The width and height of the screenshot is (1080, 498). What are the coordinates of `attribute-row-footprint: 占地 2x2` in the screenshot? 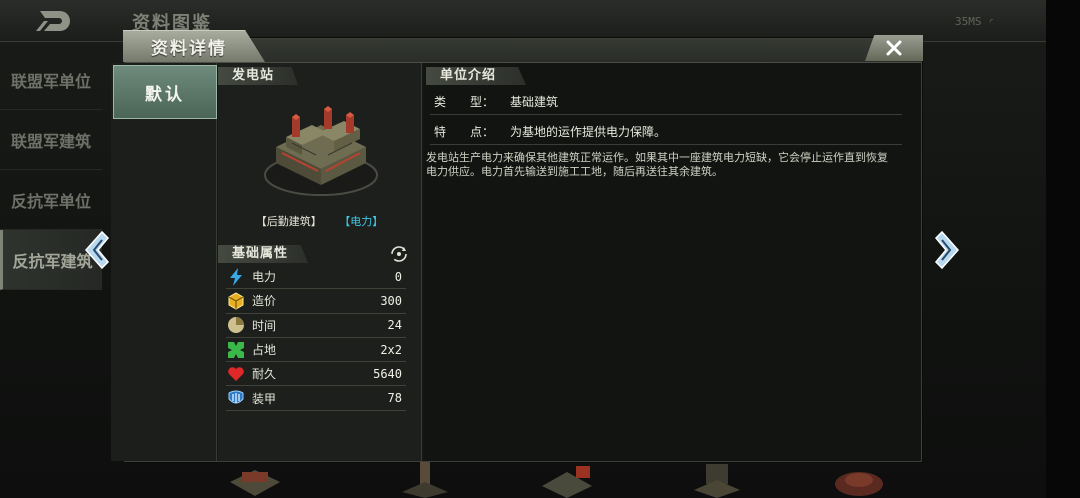 It's located at (316, 350).